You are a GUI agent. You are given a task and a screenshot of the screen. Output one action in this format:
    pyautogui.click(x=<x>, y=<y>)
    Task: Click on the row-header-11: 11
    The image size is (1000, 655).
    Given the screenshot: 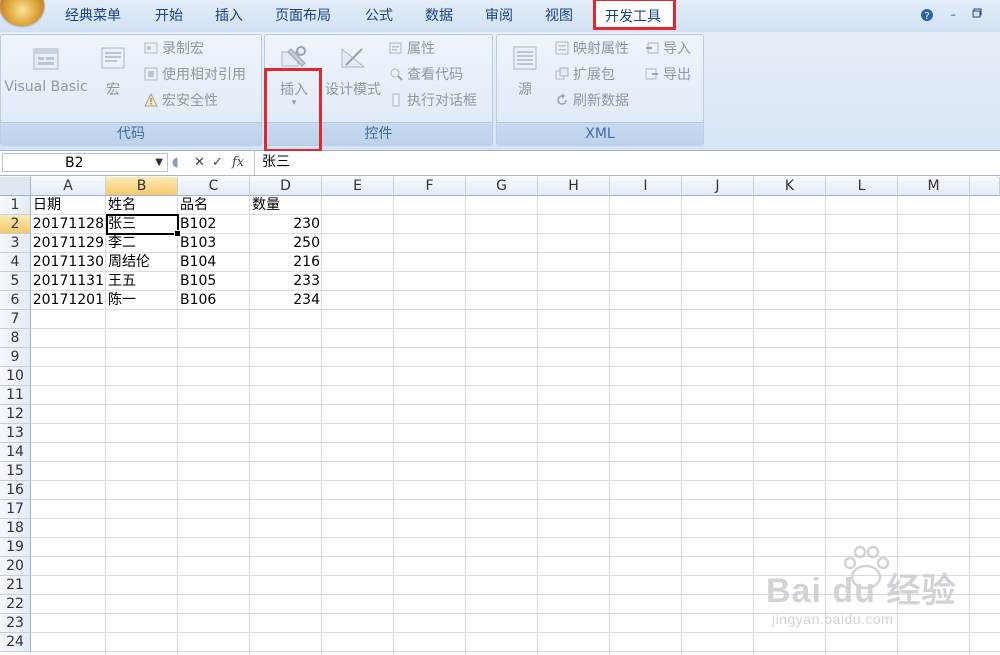 What is the action you would take?
    pyautogui.click(x=15, y=395)
    